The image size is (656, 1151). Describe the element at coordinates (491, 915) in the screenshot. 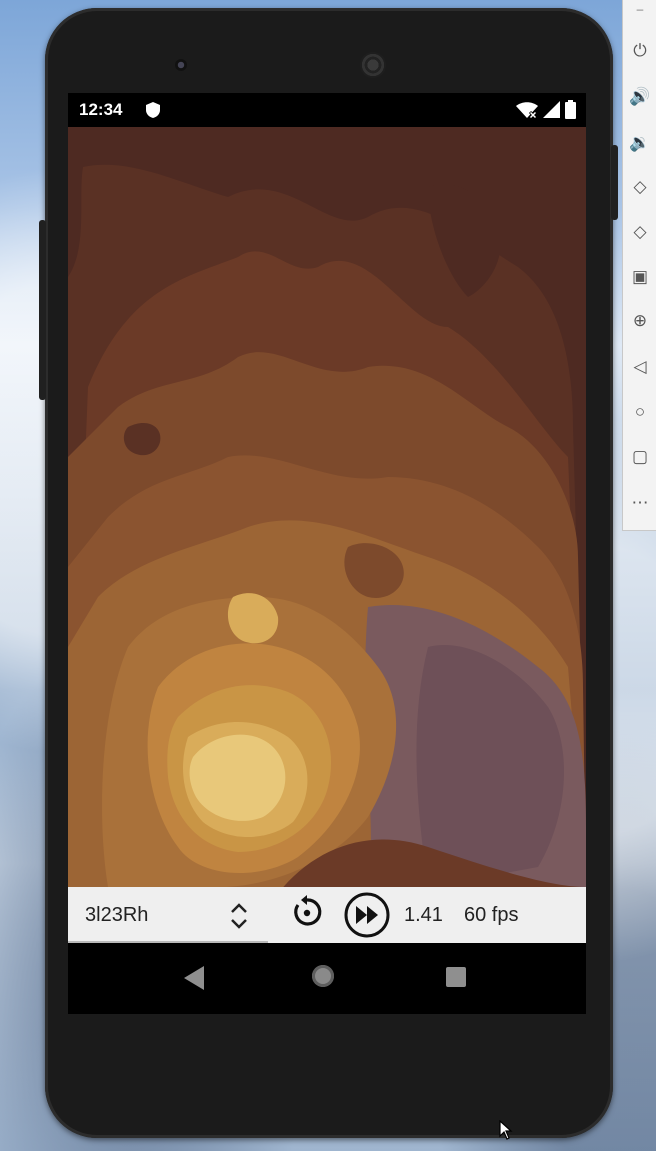

I see `fps-counter: 60 fps` at that location.